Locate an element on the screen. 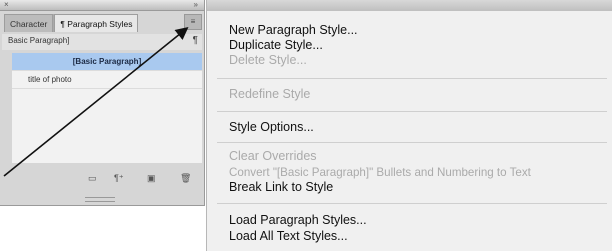 This screenshot has height=251, width=612. tab-character: Character is located at coordinates (29, 23).